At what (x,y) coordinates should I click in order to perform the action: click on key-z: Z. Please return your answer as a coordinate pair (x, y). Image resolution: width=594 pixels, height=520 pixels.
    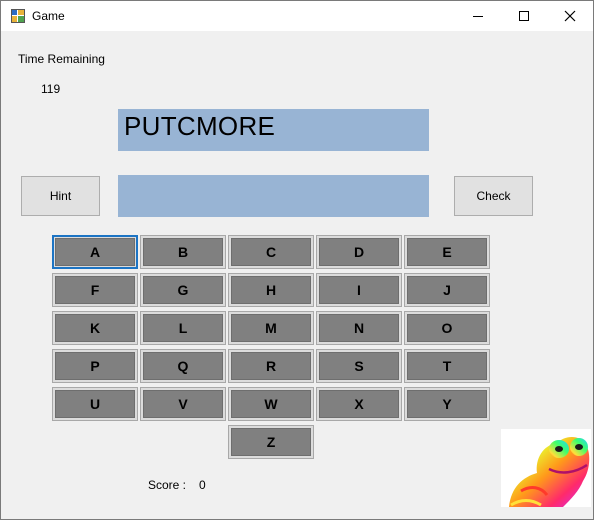
    Looking at the image, I should click on (271, 442).